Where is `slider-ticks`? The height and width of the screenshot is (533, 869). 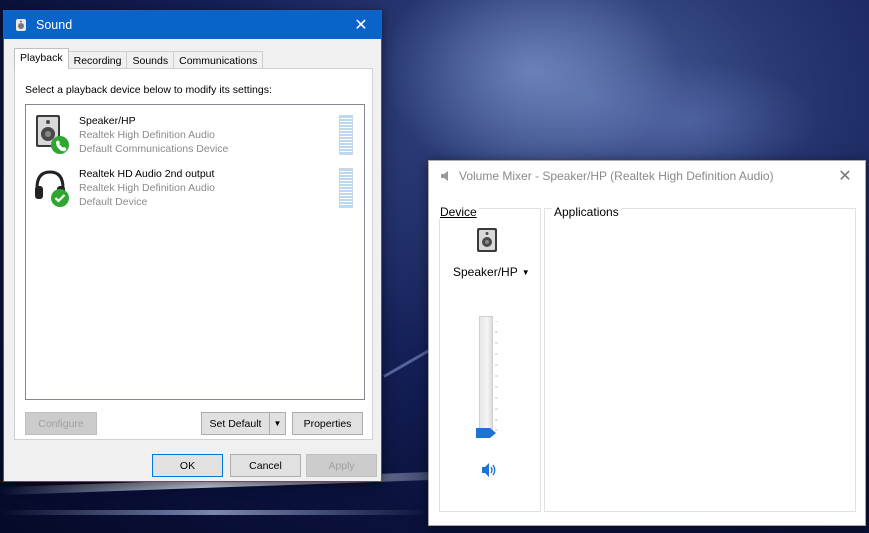
slider-ticks is located at coordinates (496, 376).